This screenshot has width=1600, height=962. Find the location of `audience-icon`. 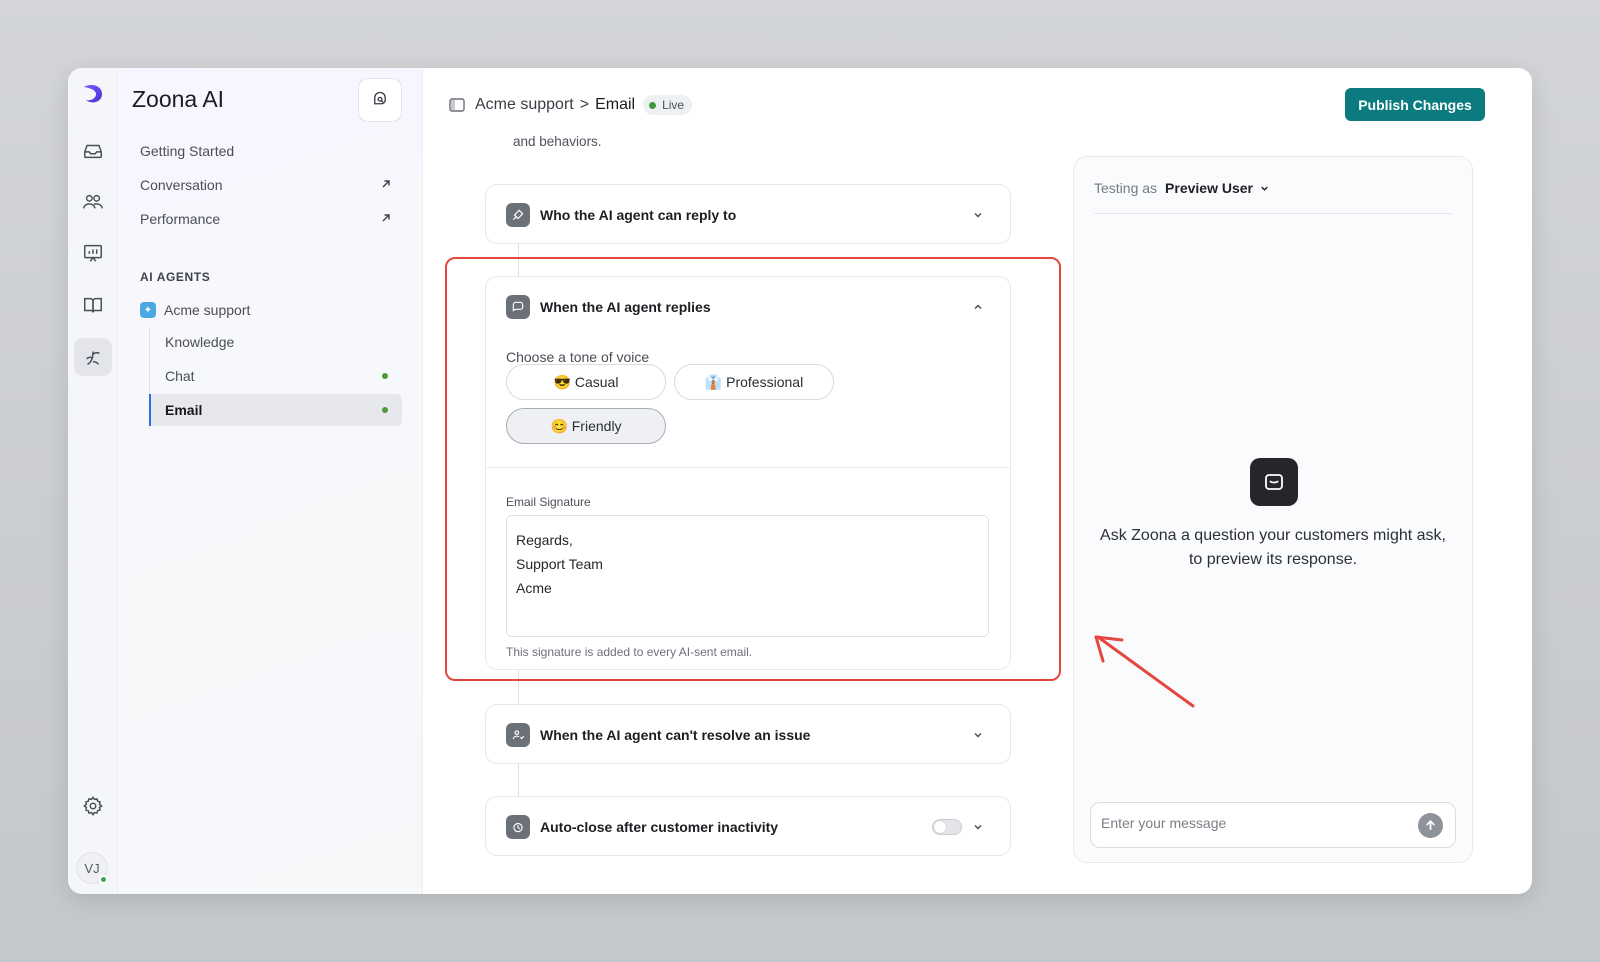

audience-icon is located at coordinates (518, 215).